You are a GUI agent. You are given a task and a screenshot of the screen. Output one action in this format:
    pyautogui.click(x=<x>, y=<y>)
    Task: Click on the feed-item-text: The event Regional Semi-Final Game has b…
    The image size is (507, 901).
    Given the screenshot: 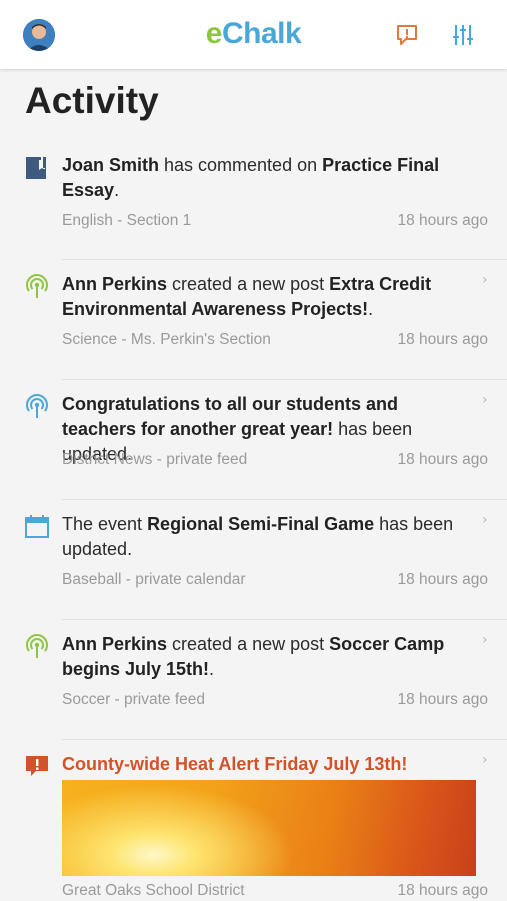 What is the action you would take?
    pyautogui.click(x=258, y=536)
    